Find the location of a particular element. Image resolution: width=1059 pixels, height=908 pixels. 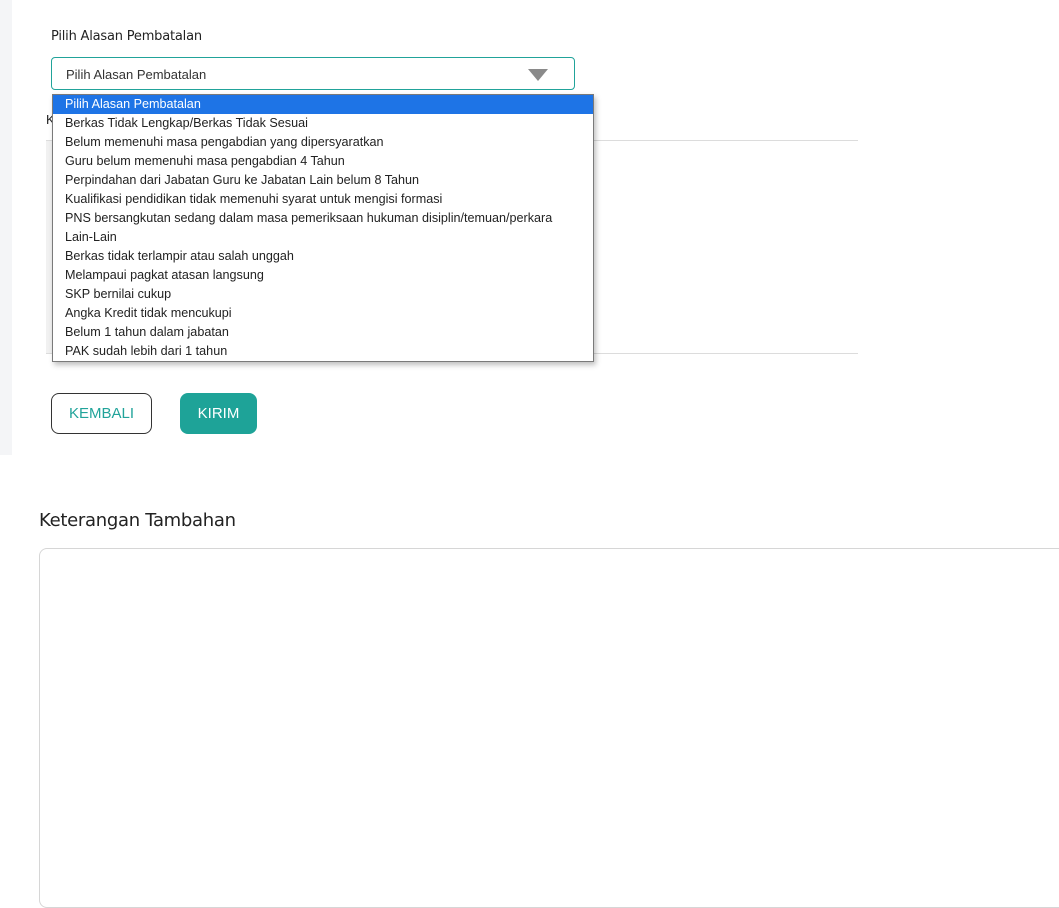

additional-info-title: Keterangan Tambahan is located at coordinates (137, 520).